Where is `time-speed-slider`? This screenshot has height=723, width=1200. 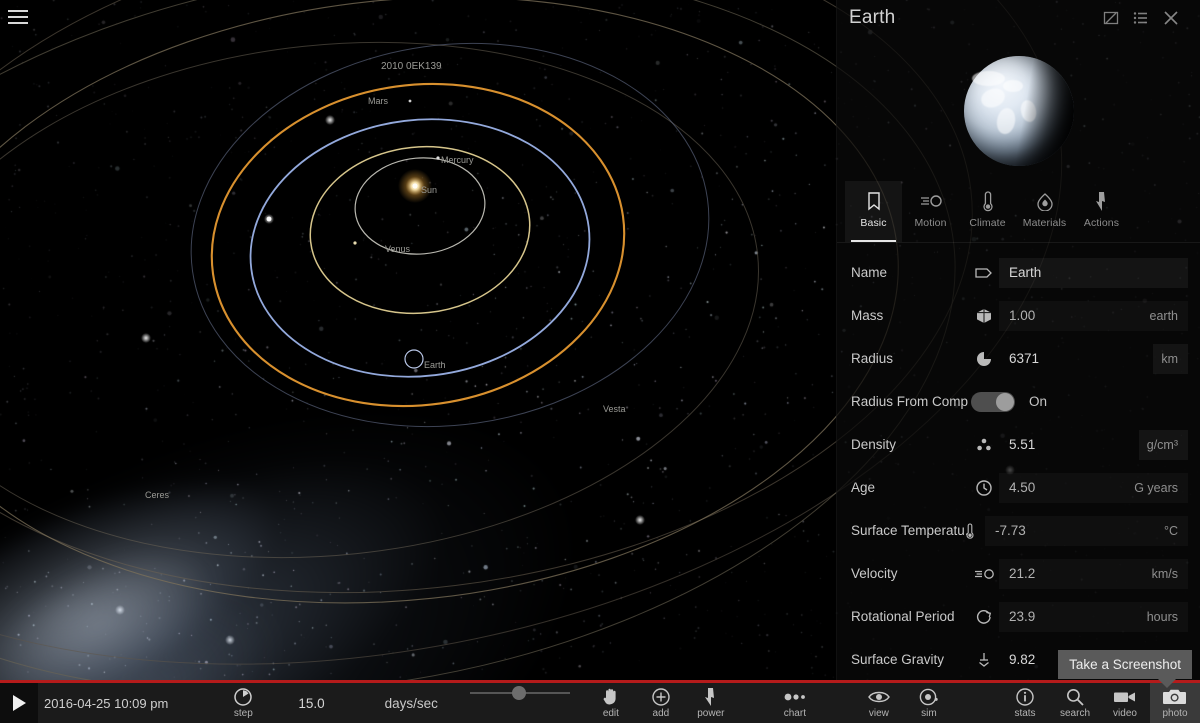 time-speed-slider is located at coordinates (519, 693).